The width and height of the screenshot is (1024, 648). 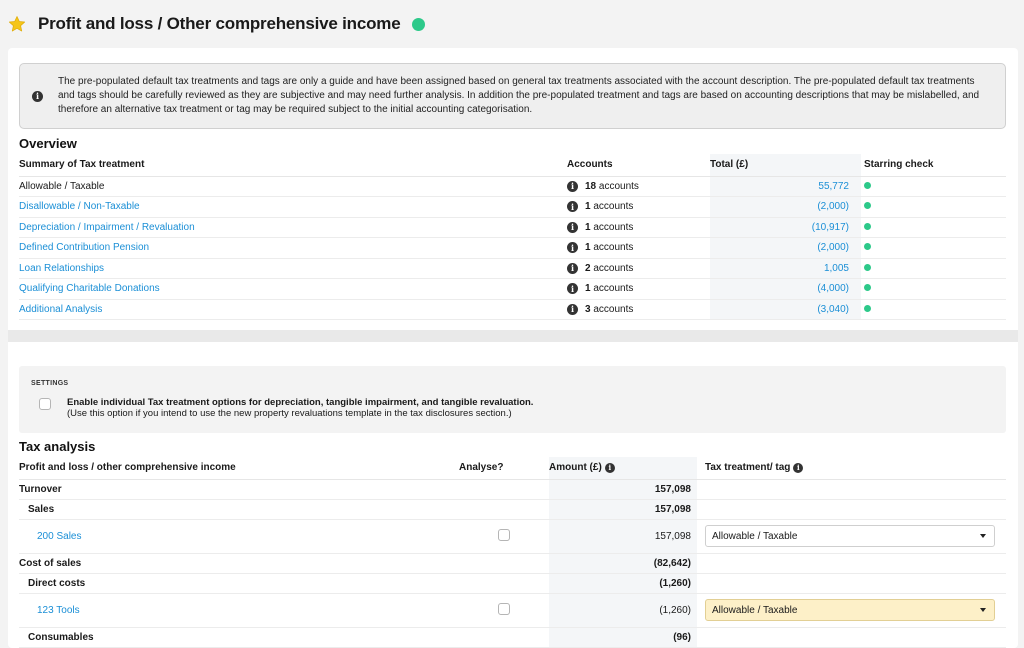 I want to click on row-amount: (82,642), so click(x=623, y=563).